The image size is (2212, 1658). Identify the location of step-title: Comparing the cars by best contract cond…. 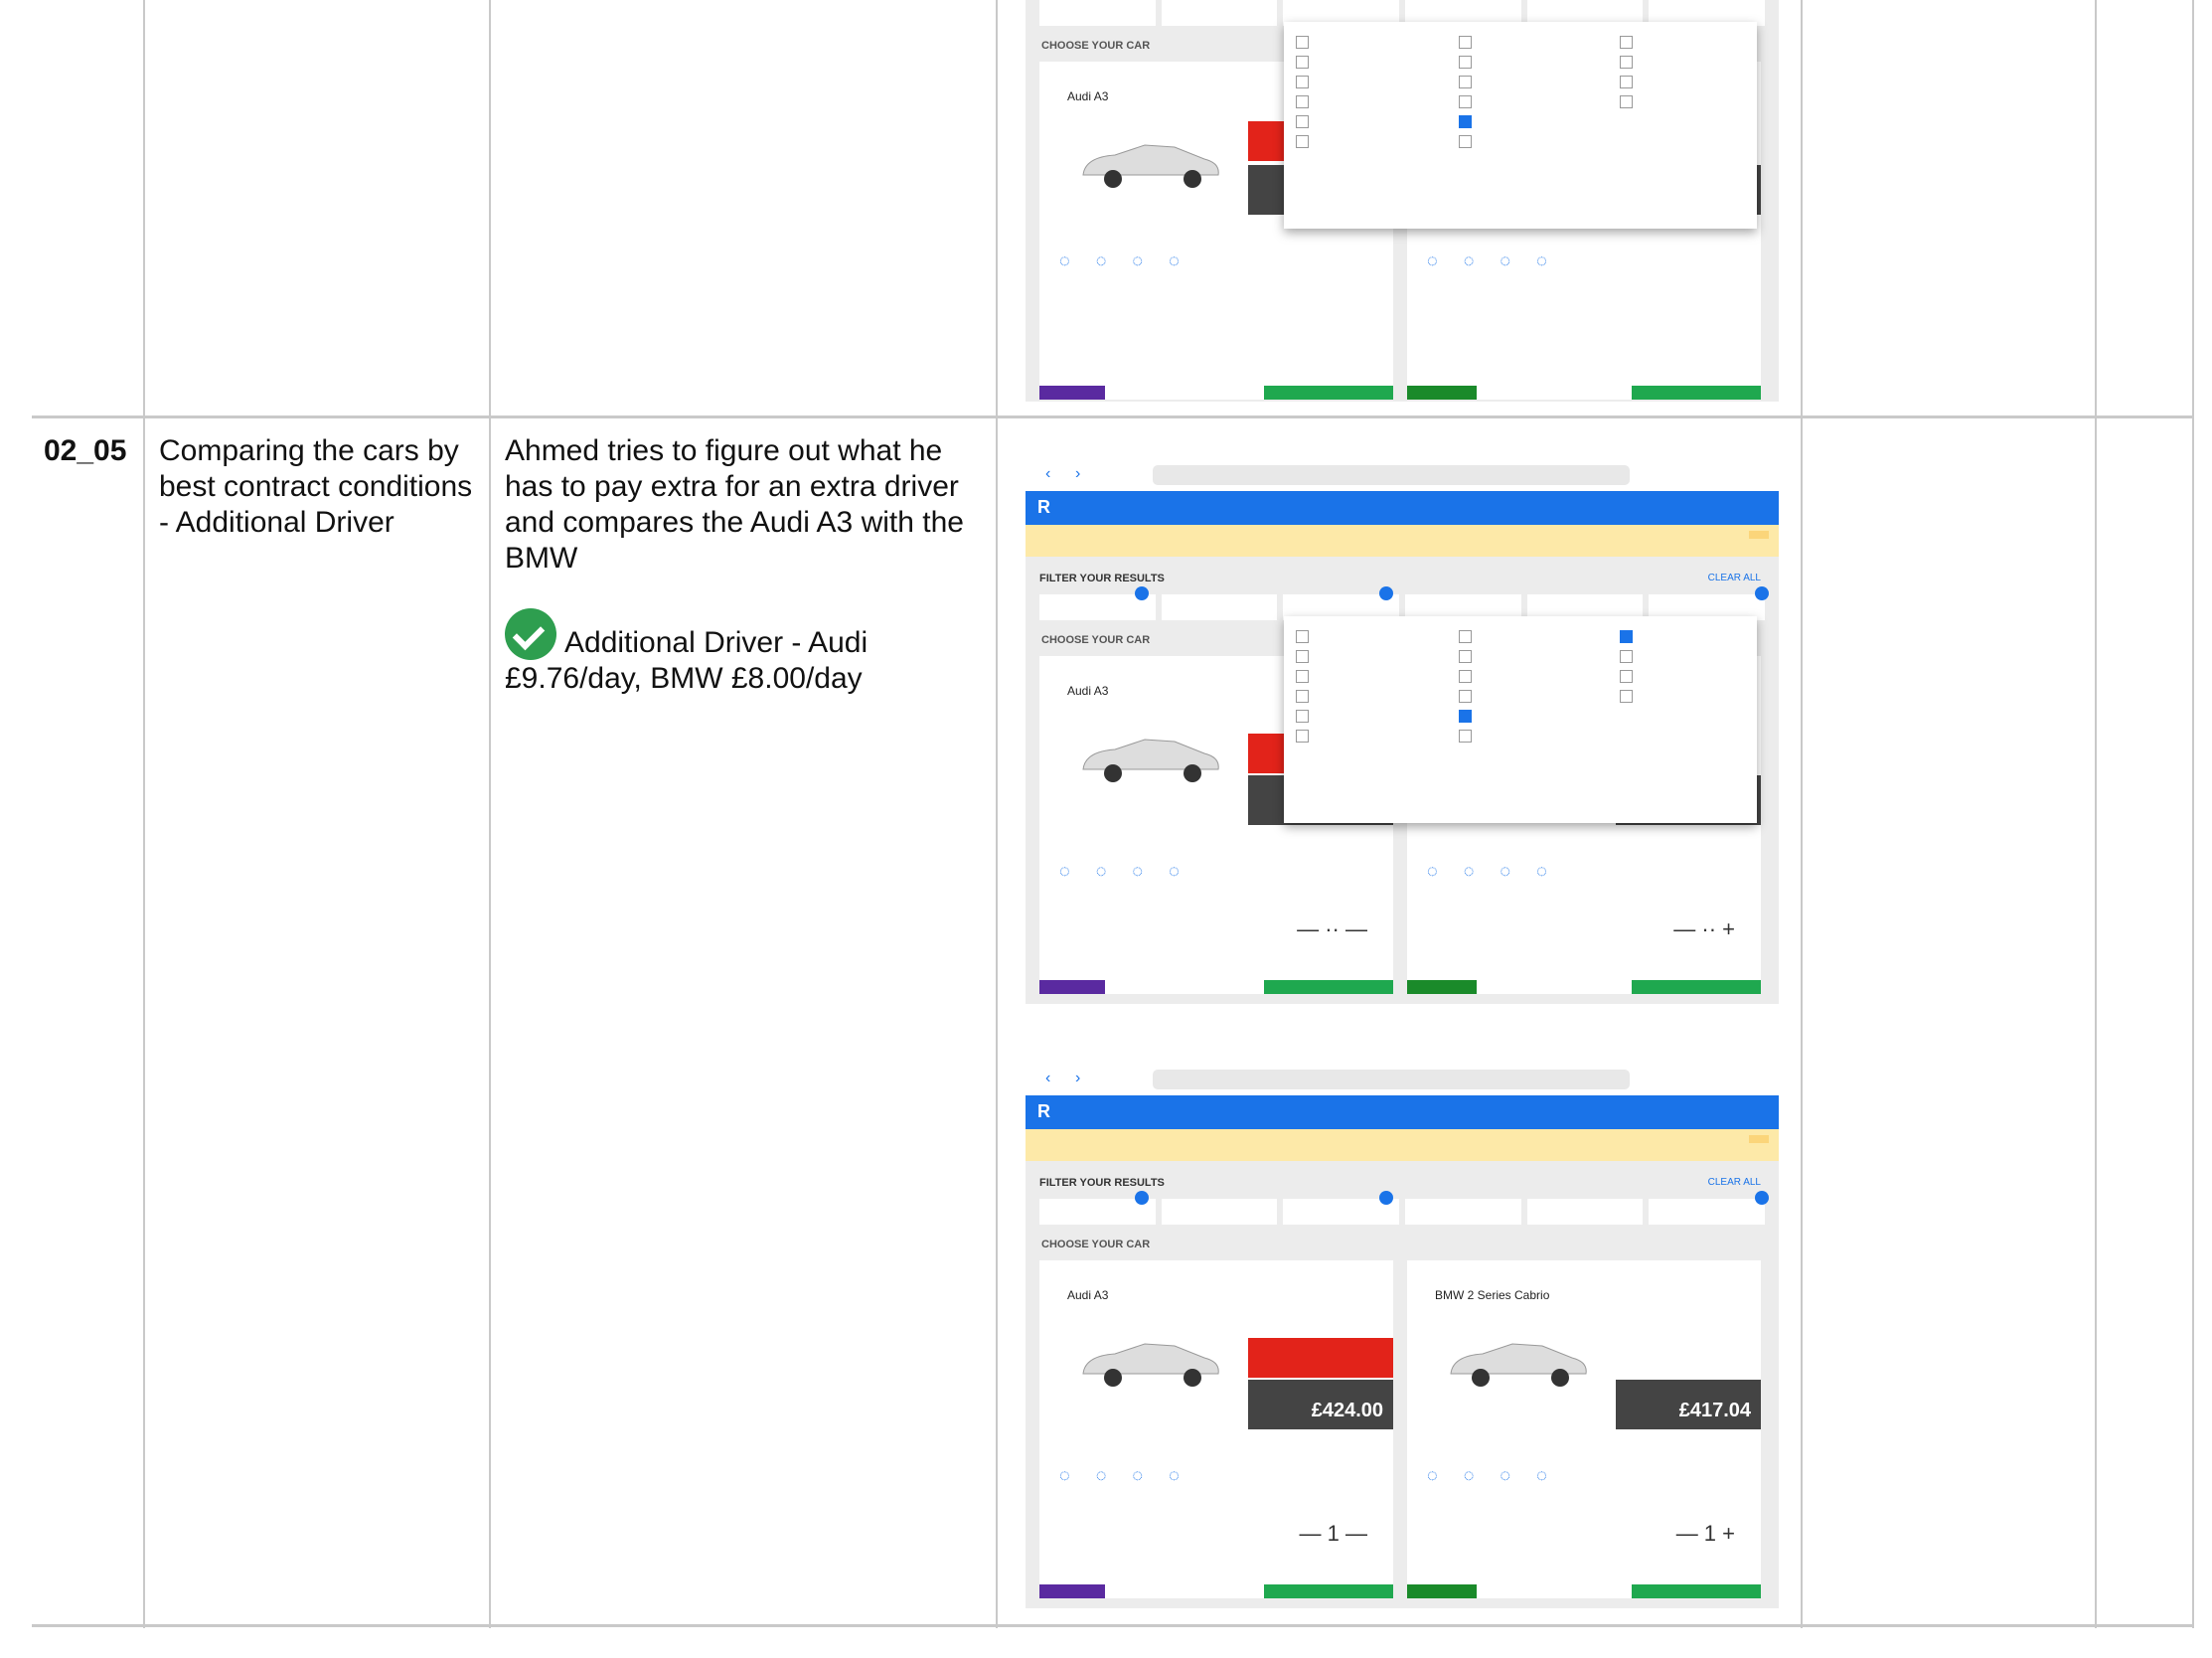
(316, 487).